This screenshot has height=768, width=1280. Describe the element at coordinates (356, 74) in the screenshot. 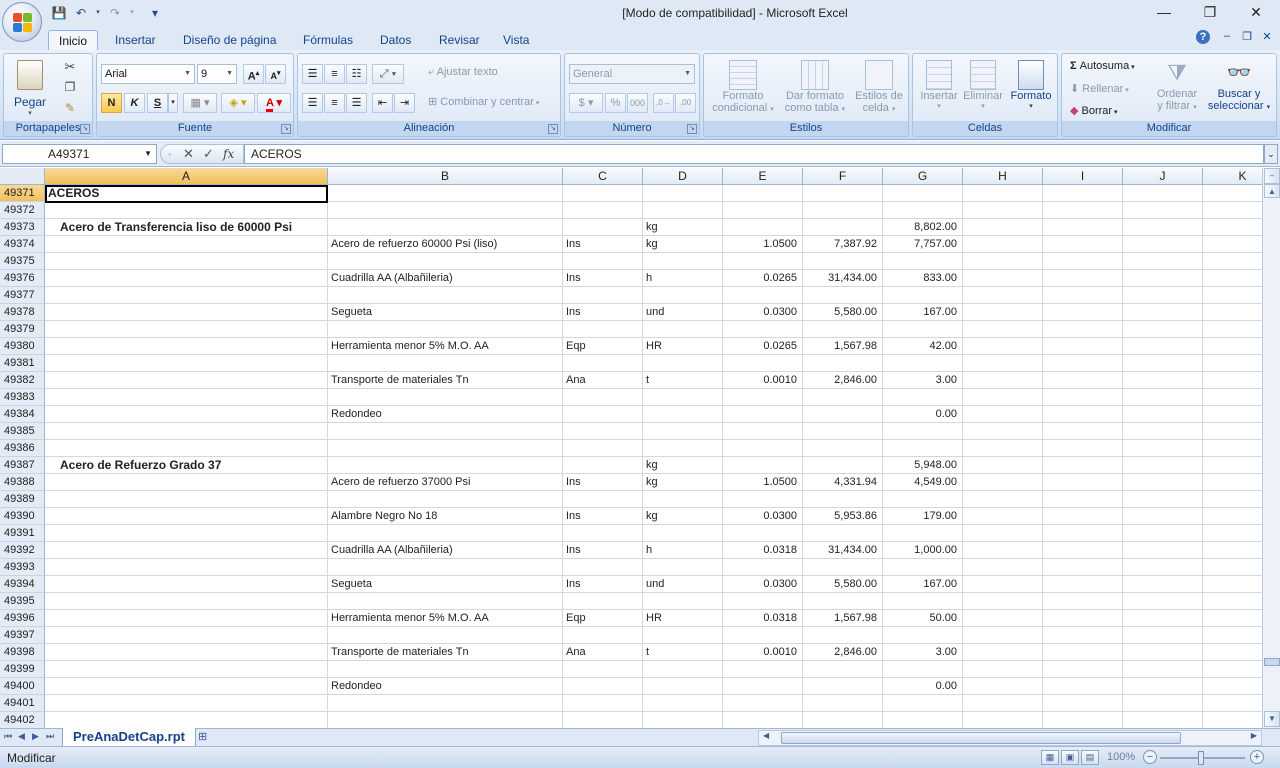

I see `align-bottom-icon: ☷` at that location.